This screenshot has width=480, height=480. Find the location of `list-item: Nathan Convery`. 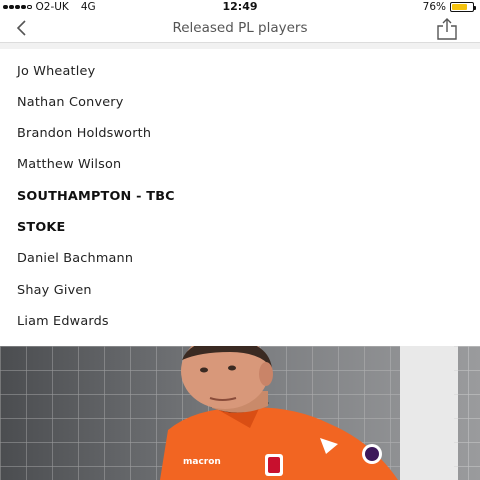

list-item: Nathan Convery is located at coordinates (70, 102).